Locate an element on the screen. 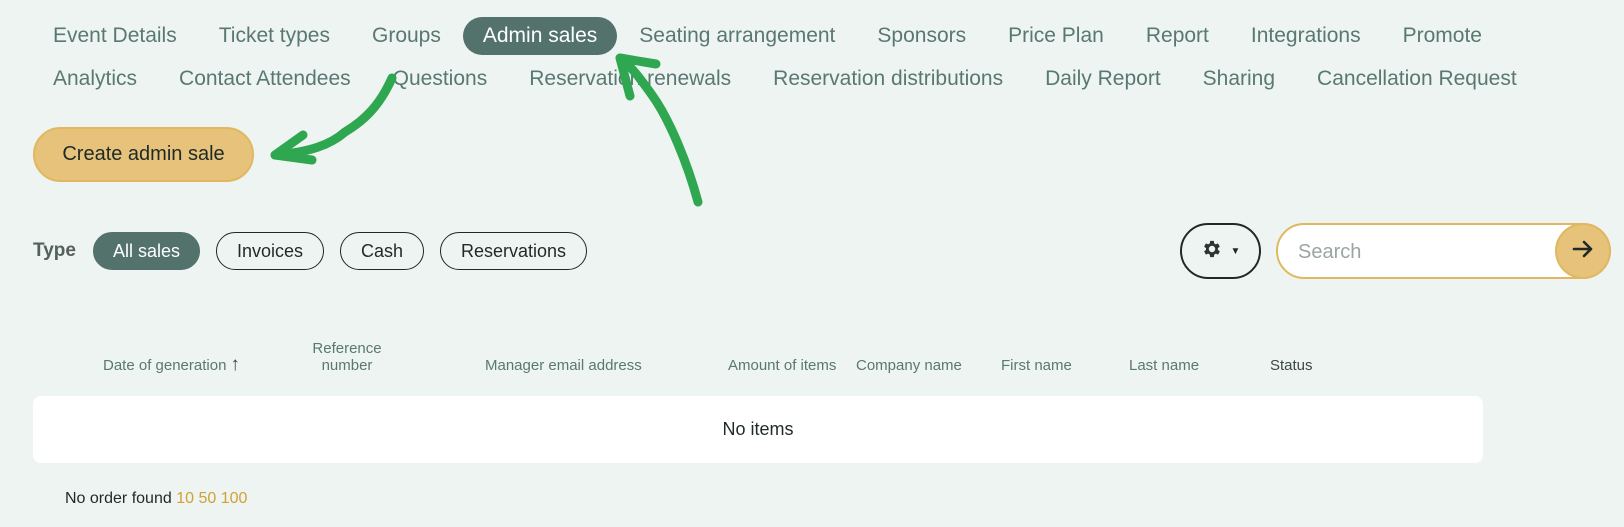 This screenshot has width=1624, height=527. column-header-last-name: Last name is located at coordinates (1164, 365).